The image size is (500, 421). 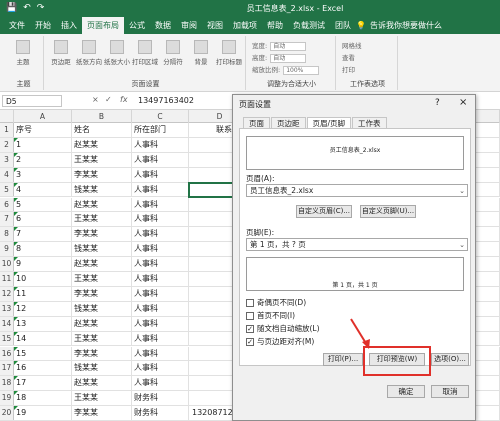 I want to click on cell-a: 17, so click(x=43, y=383).